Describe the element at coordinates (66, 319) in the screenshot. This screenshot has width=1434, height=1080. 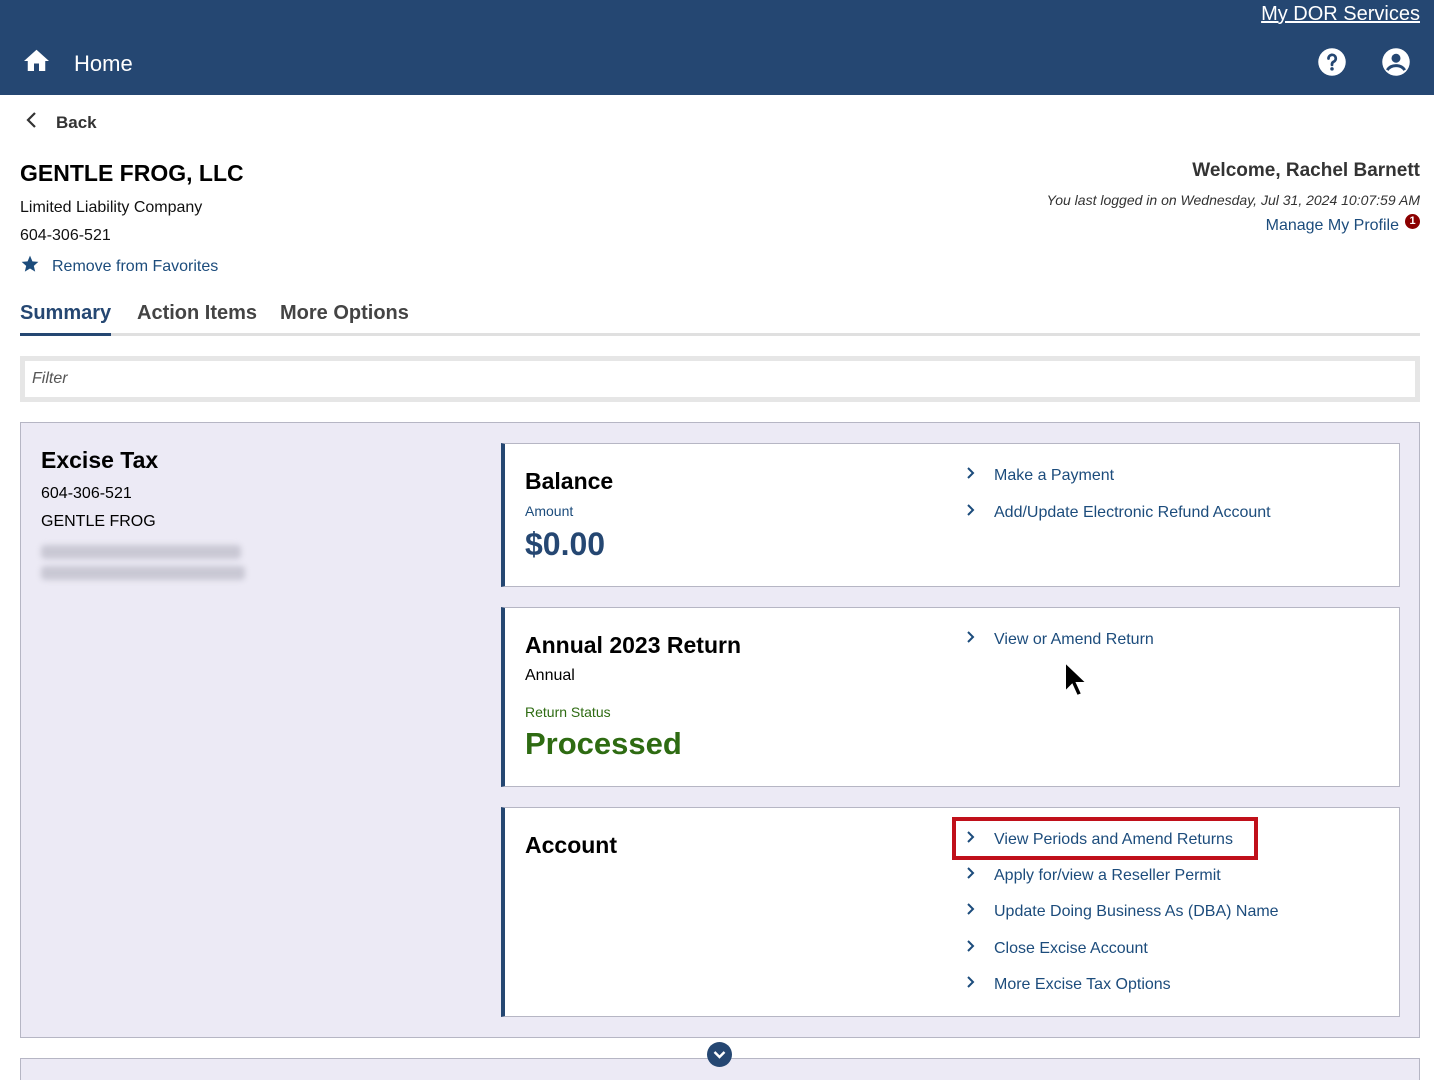
I see `tab-summary: Summary` at that location.